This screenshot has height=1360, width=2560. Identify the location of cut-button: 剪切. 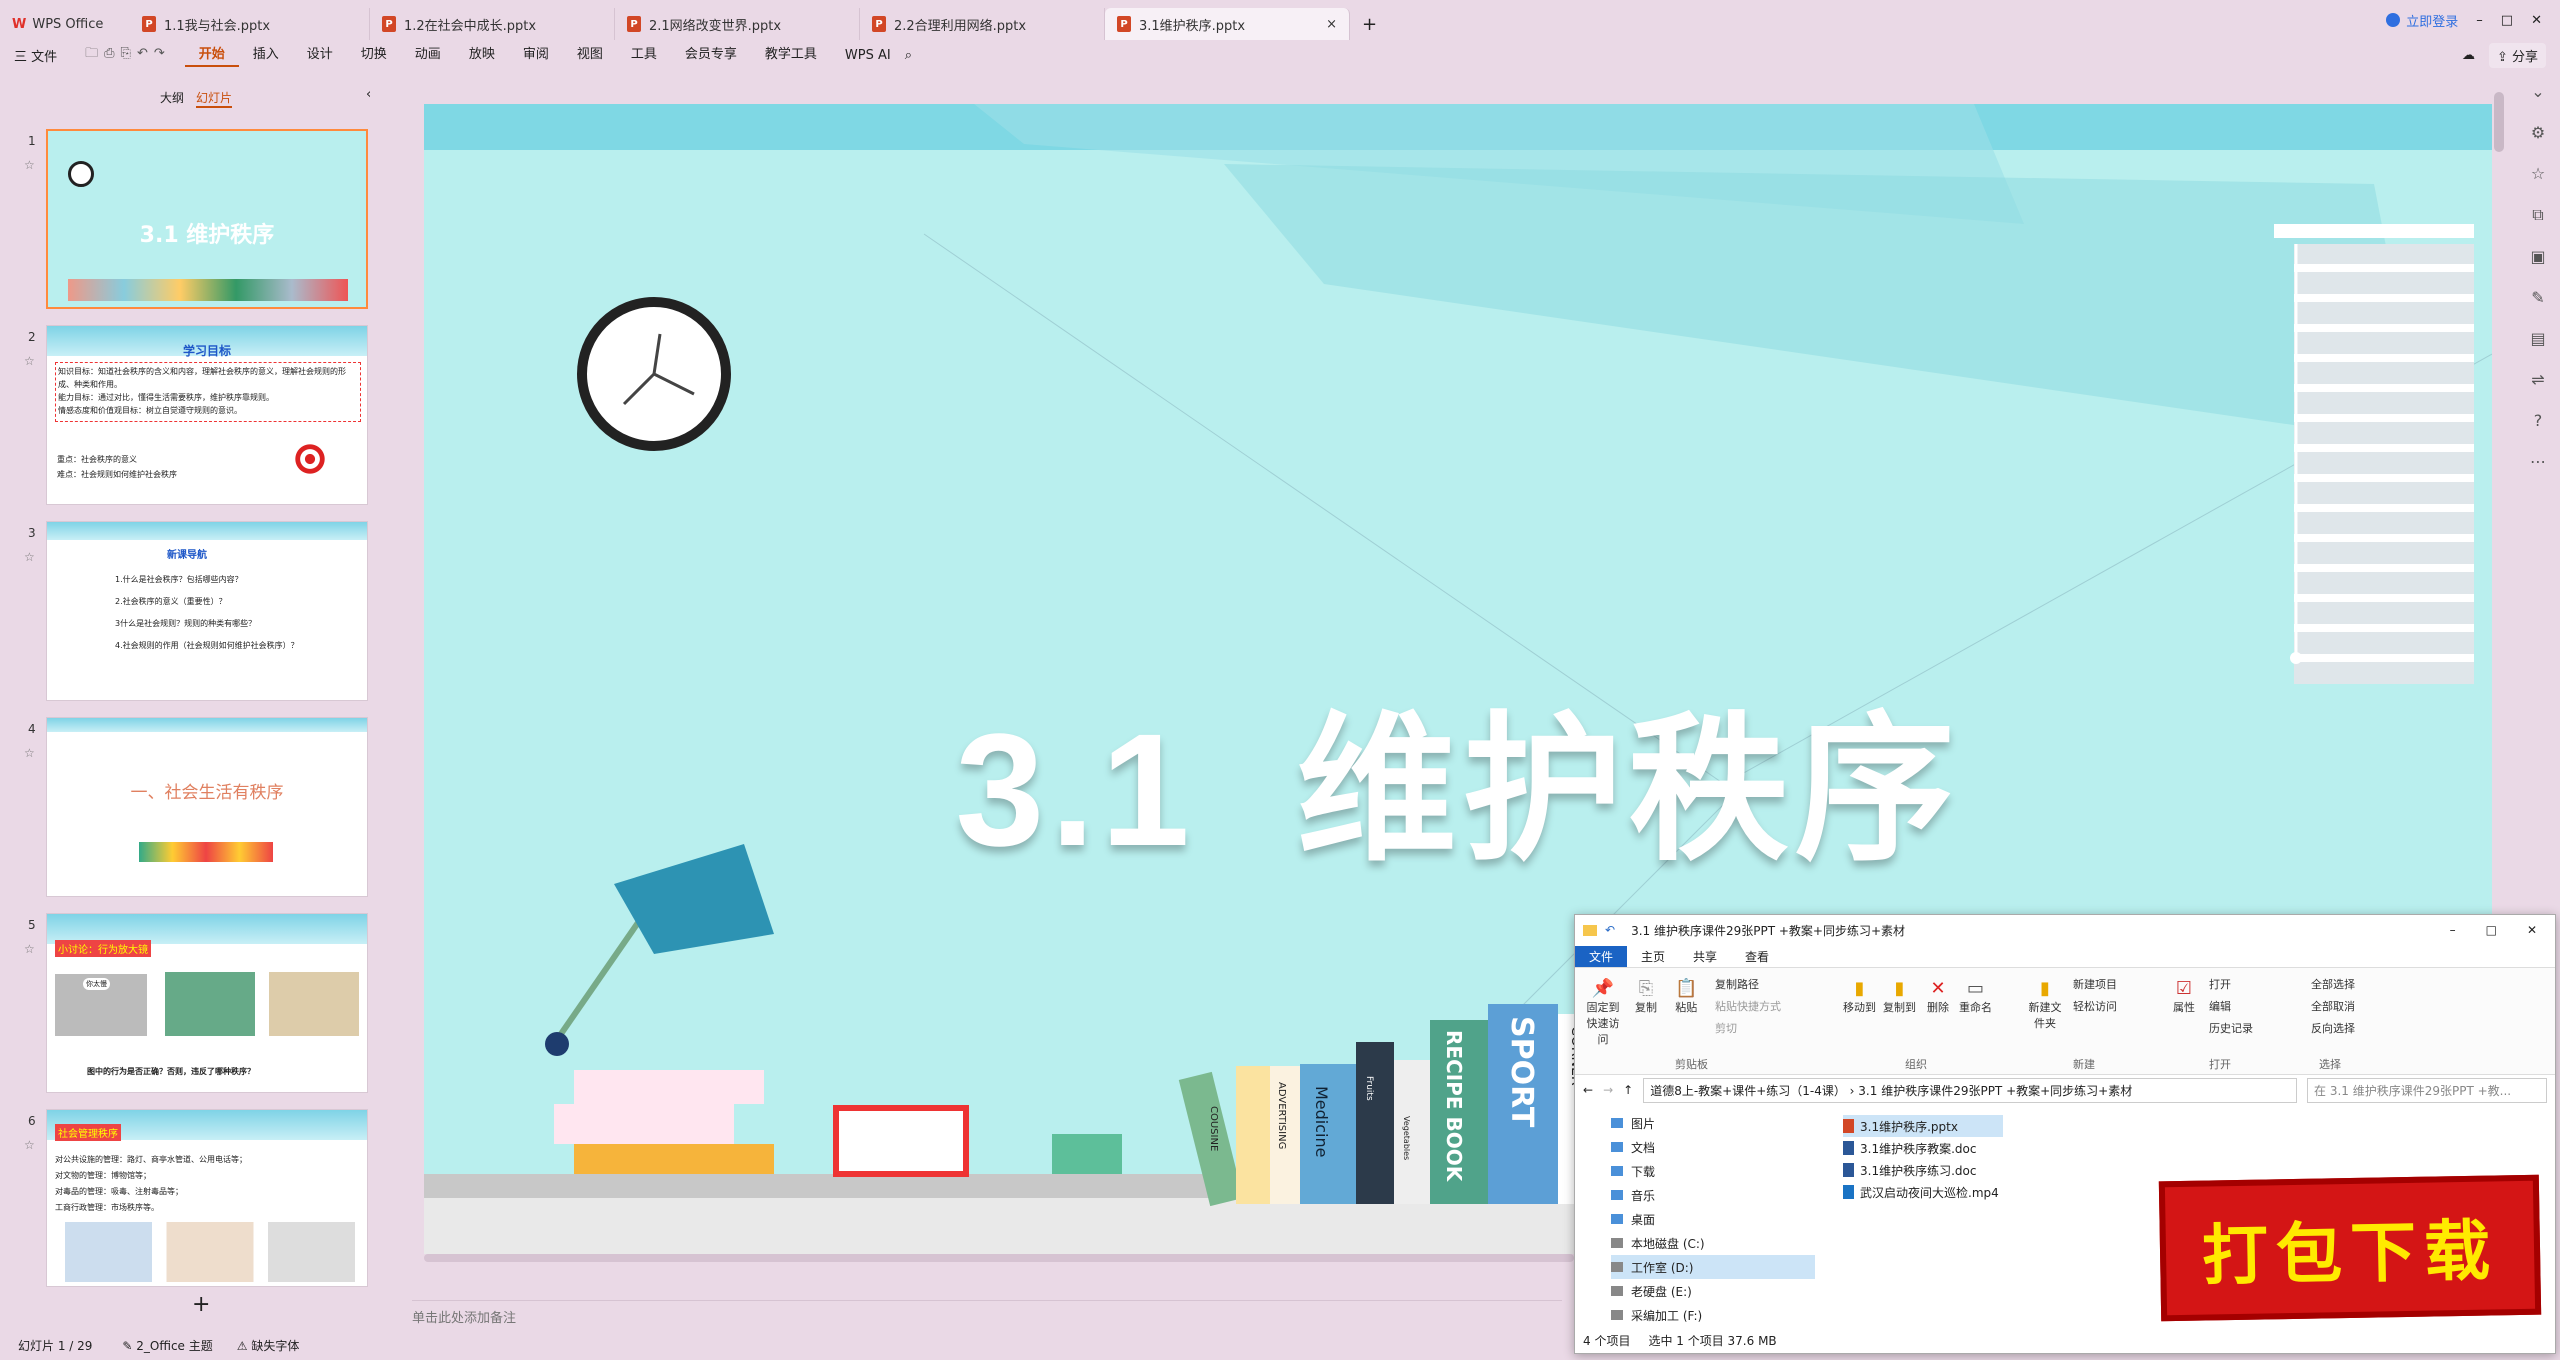
(1726, 1028).